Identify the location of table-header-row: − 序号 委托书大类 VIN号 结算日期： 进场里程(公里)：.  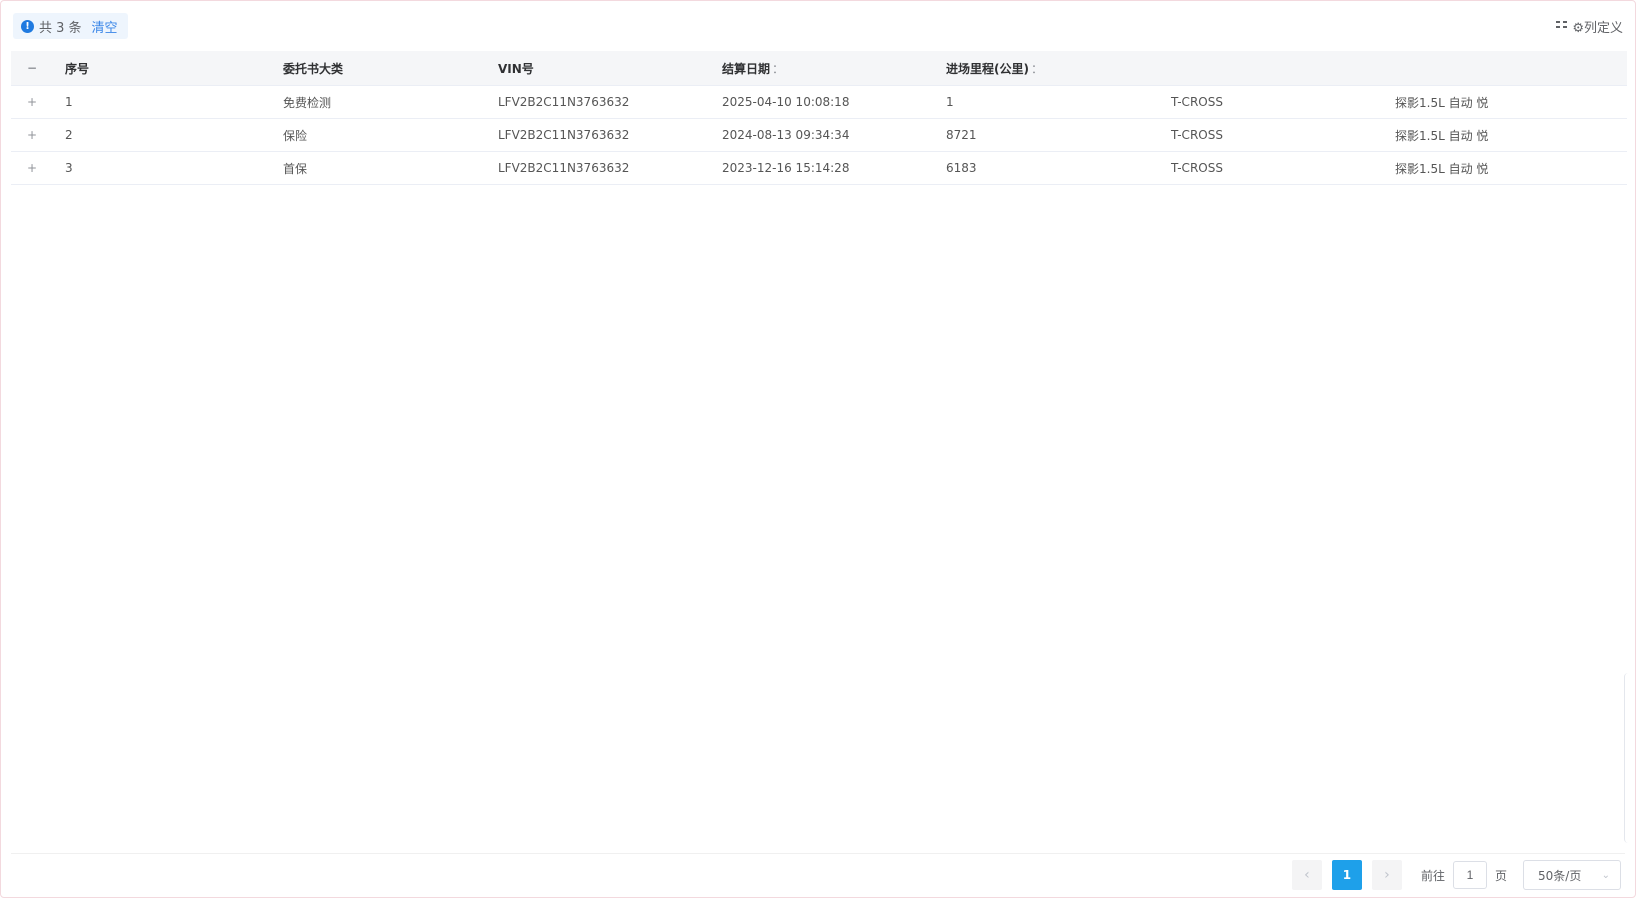
(819, 68).